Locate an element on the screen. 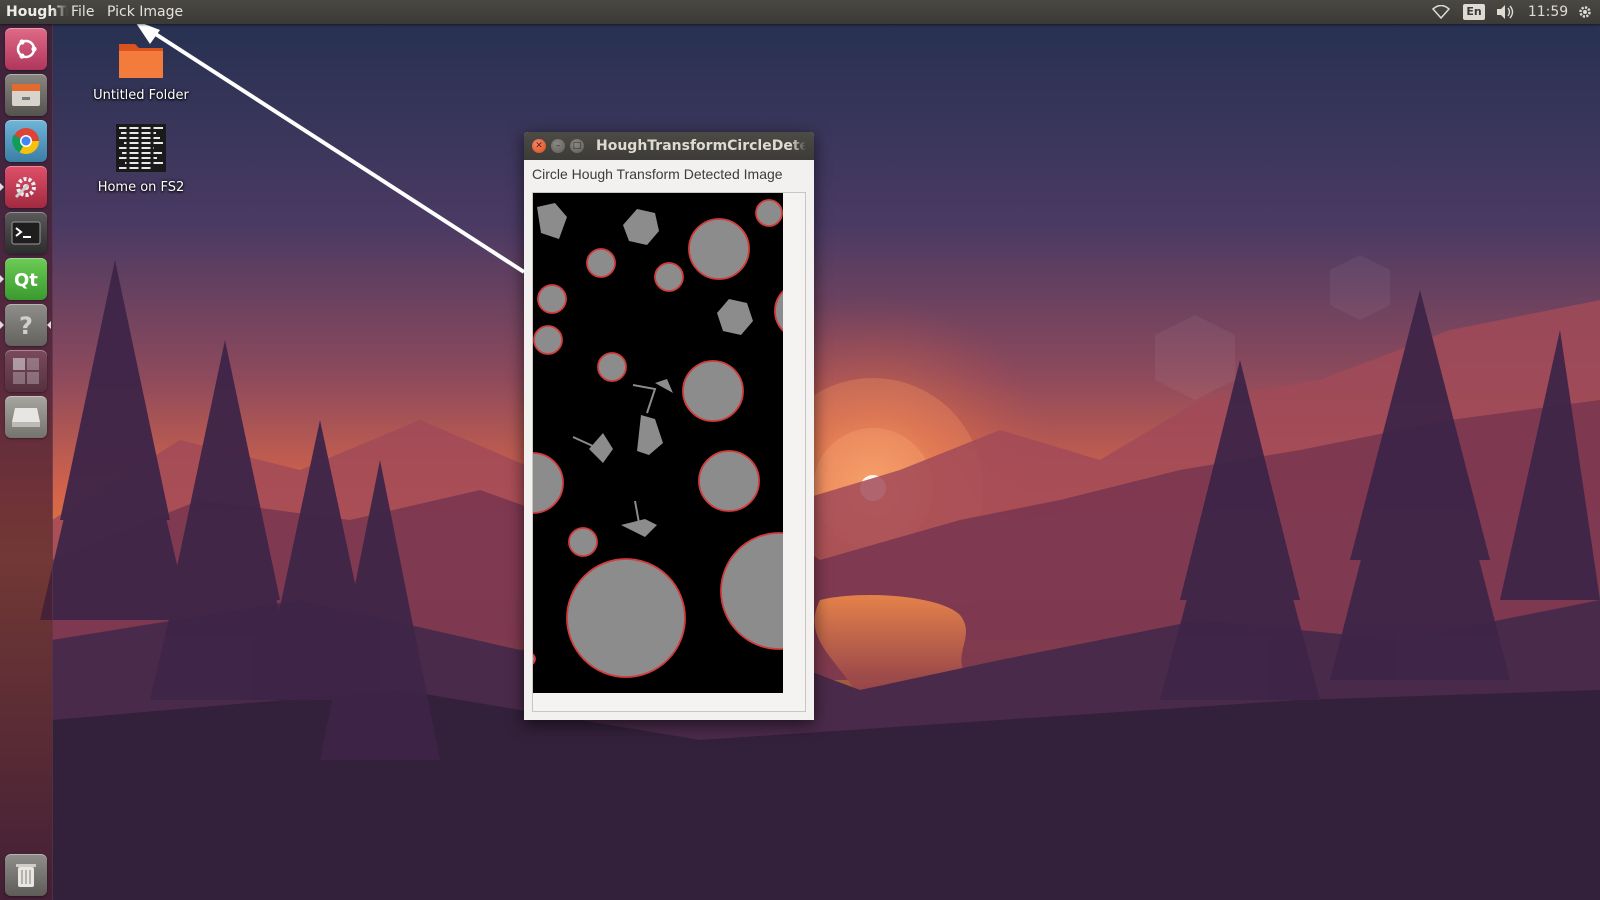 This screenshot has width=1600, height=900. folder-icon is located at coordinates (141, 61).